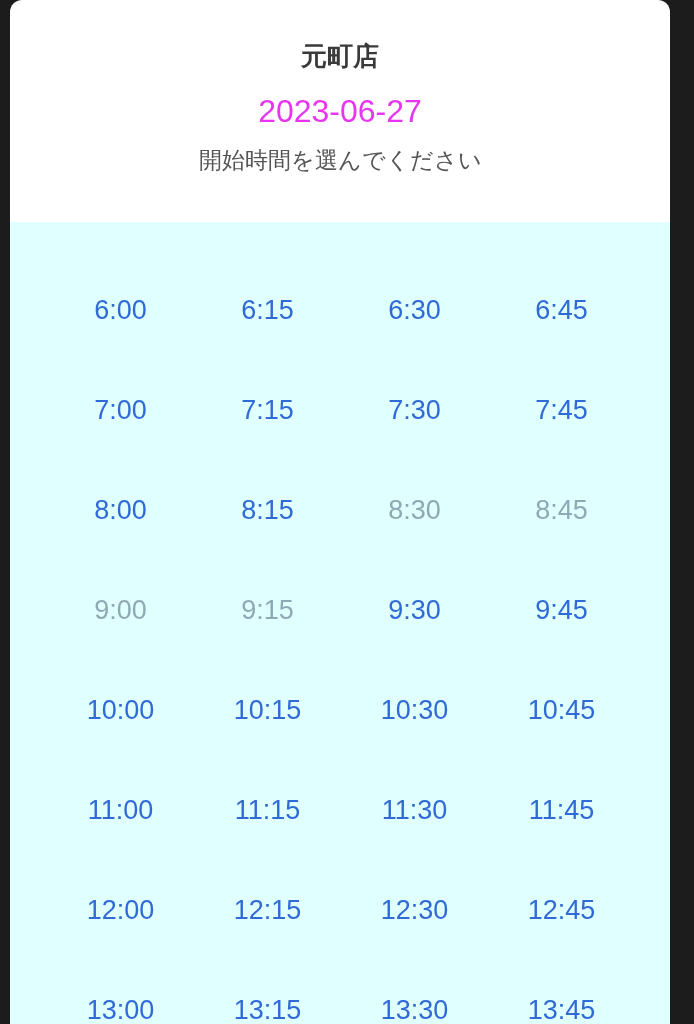 The width and height of the screenshot is (694, 1024). I want to click on time-slot: 7:45, so click(561, 410).